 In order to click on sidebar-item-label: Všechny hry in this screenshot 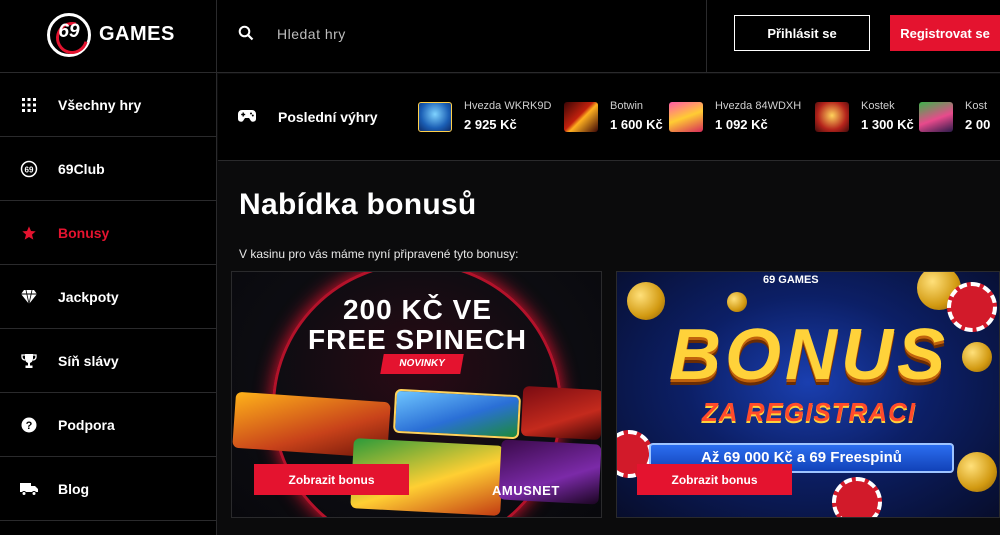, I will do `click(100, 104)`.